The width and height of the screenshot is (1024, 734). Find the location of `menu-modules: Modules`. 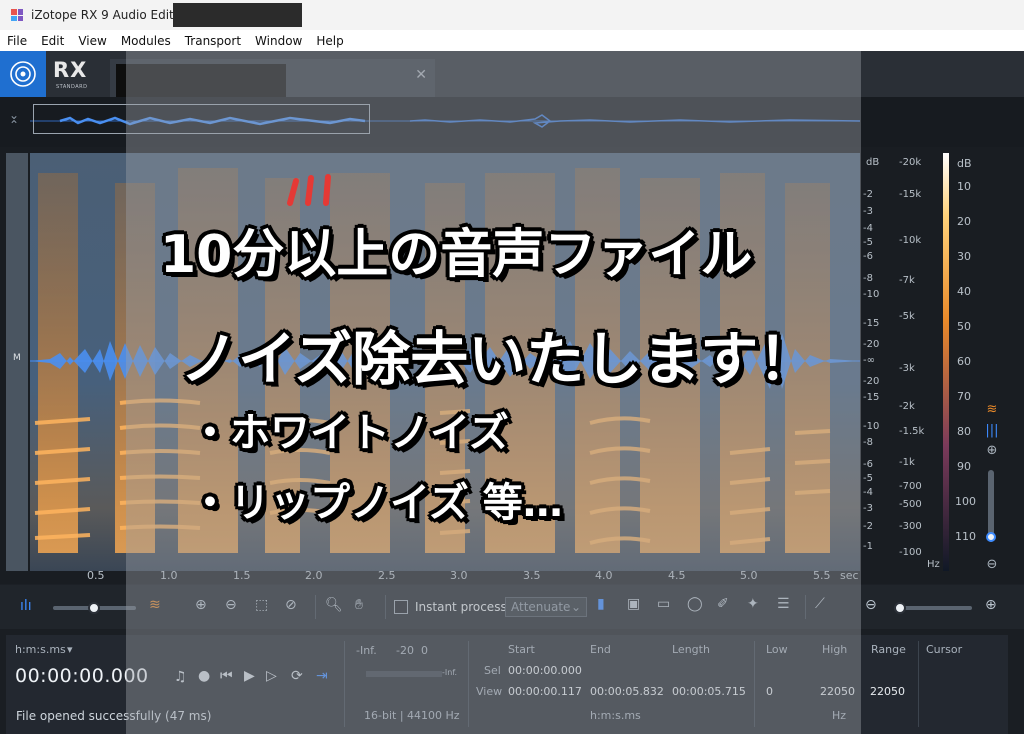

menu-modules: Modules is located at coordinates (146, 41).